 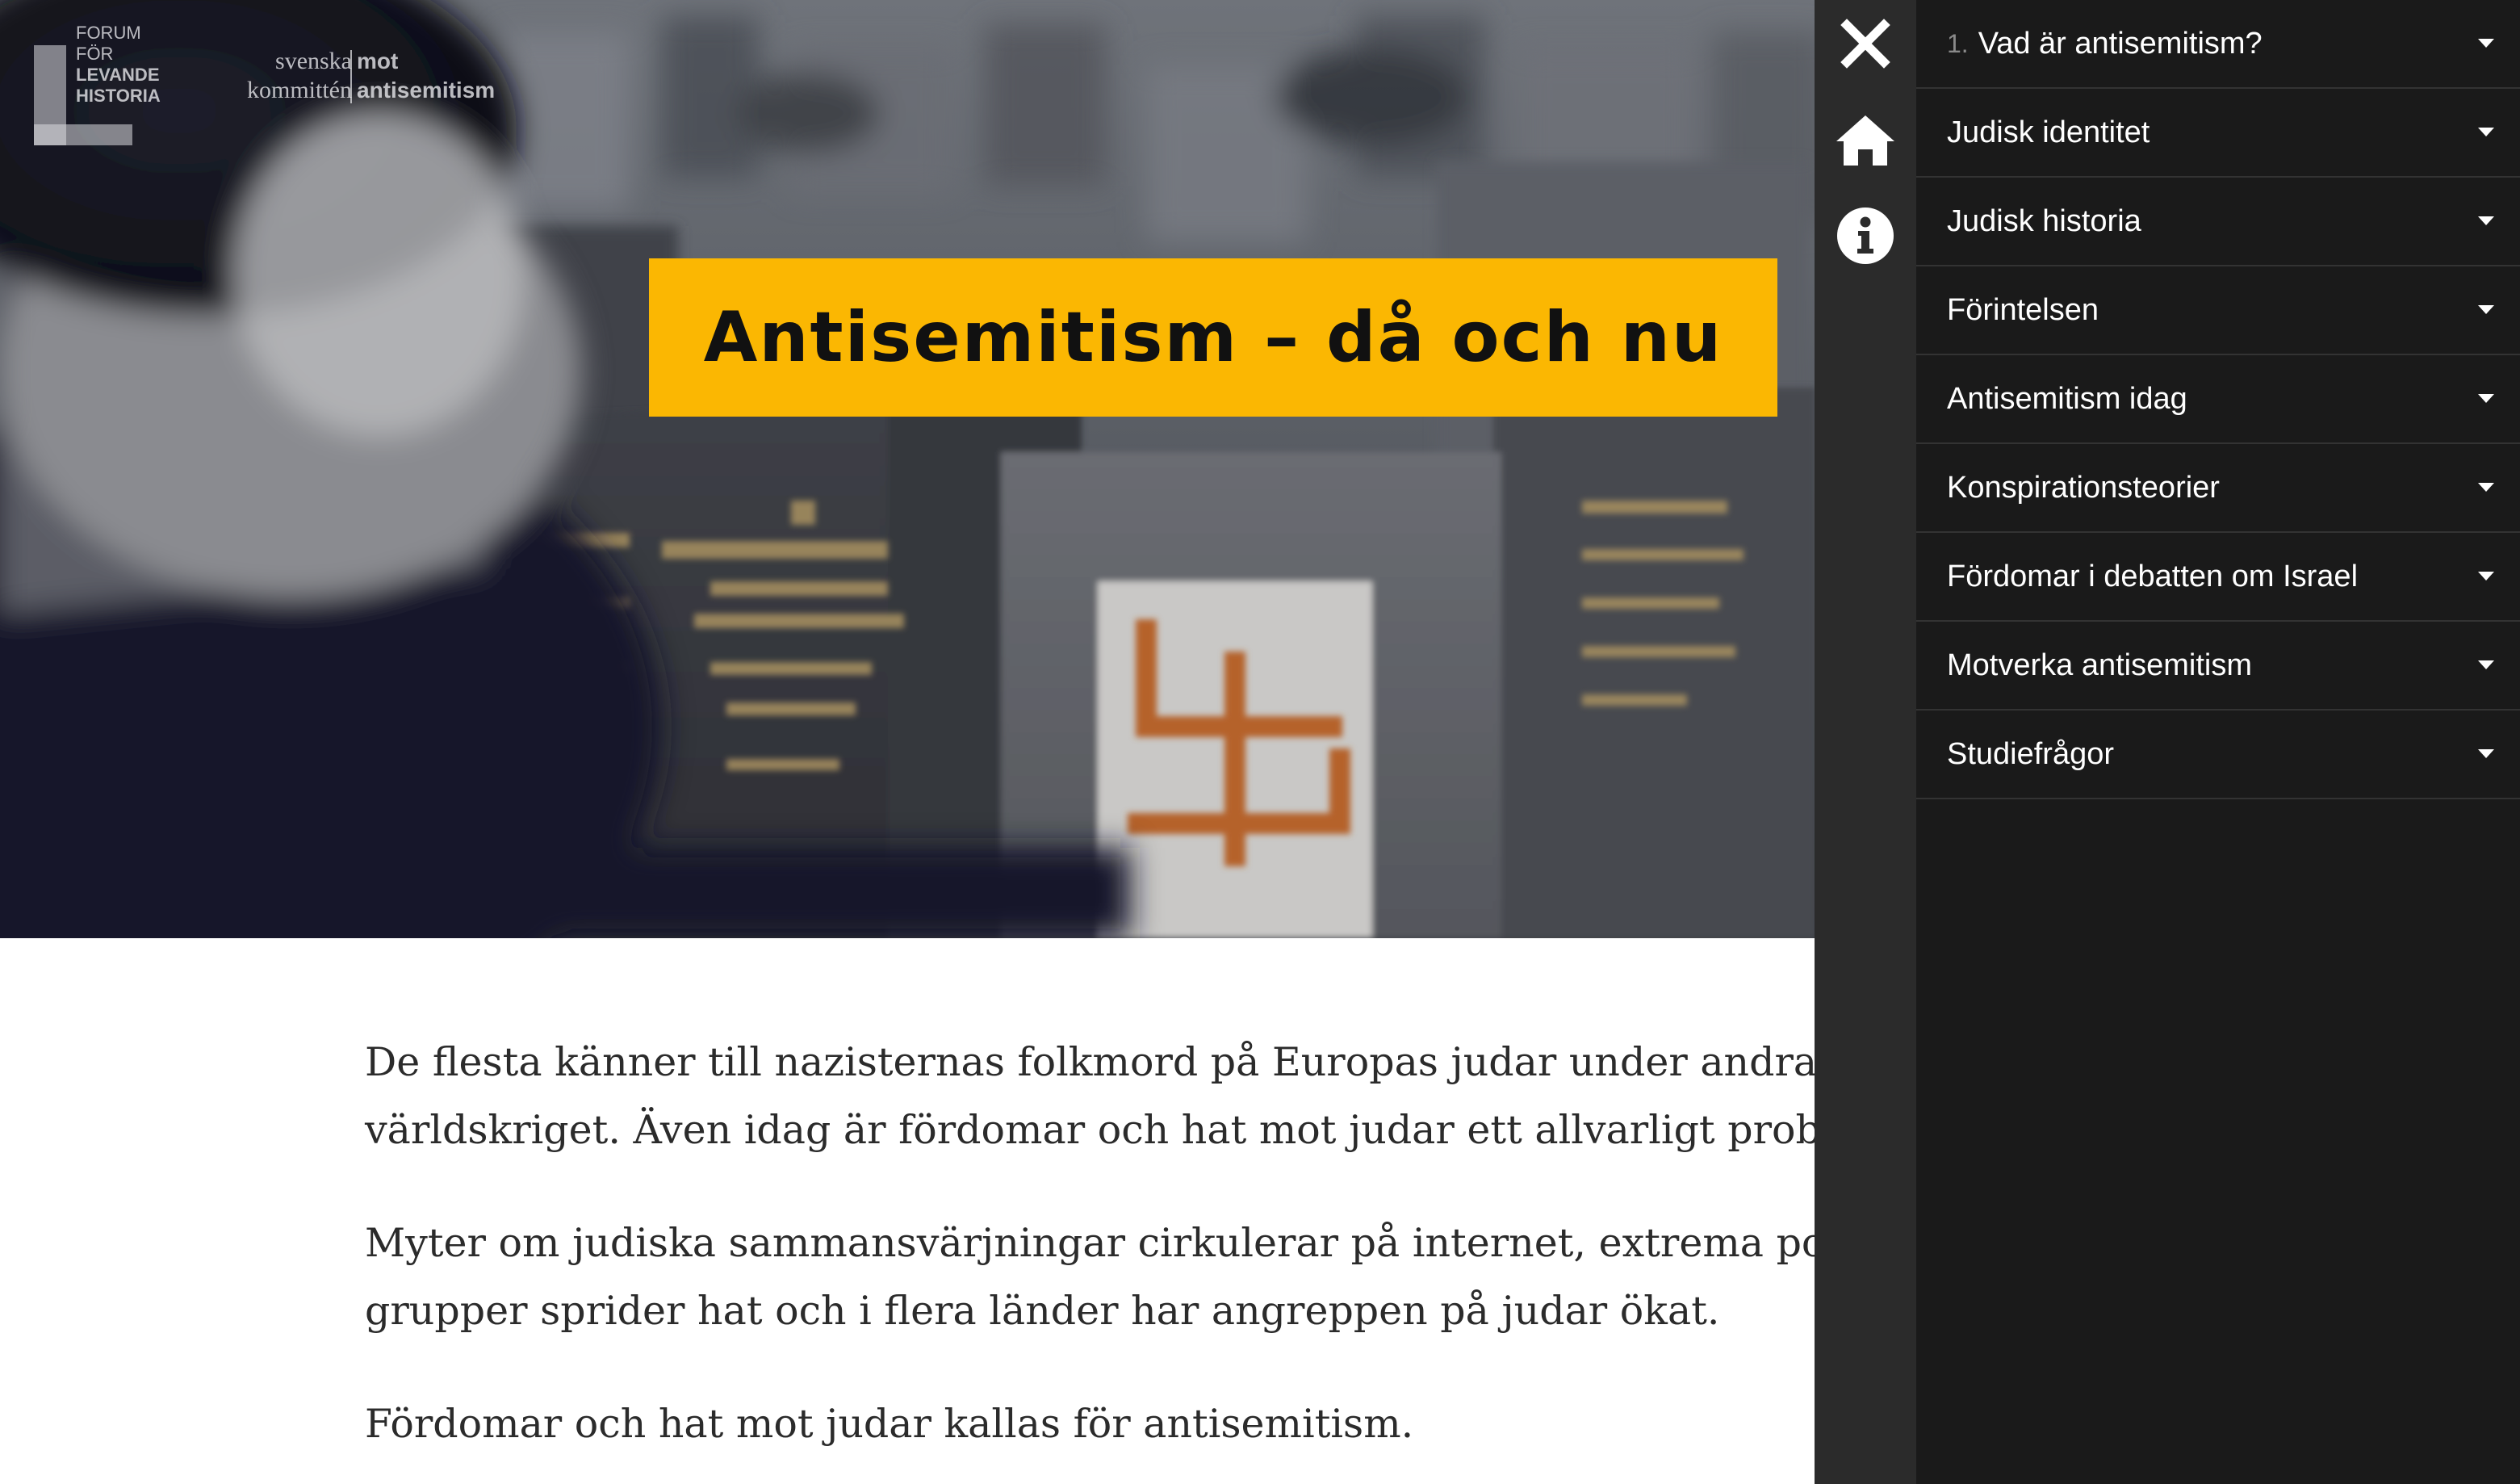 I want to click on menu-item-antisemitism-idag: Antisemitism idag, so click(x=2218, y=399).